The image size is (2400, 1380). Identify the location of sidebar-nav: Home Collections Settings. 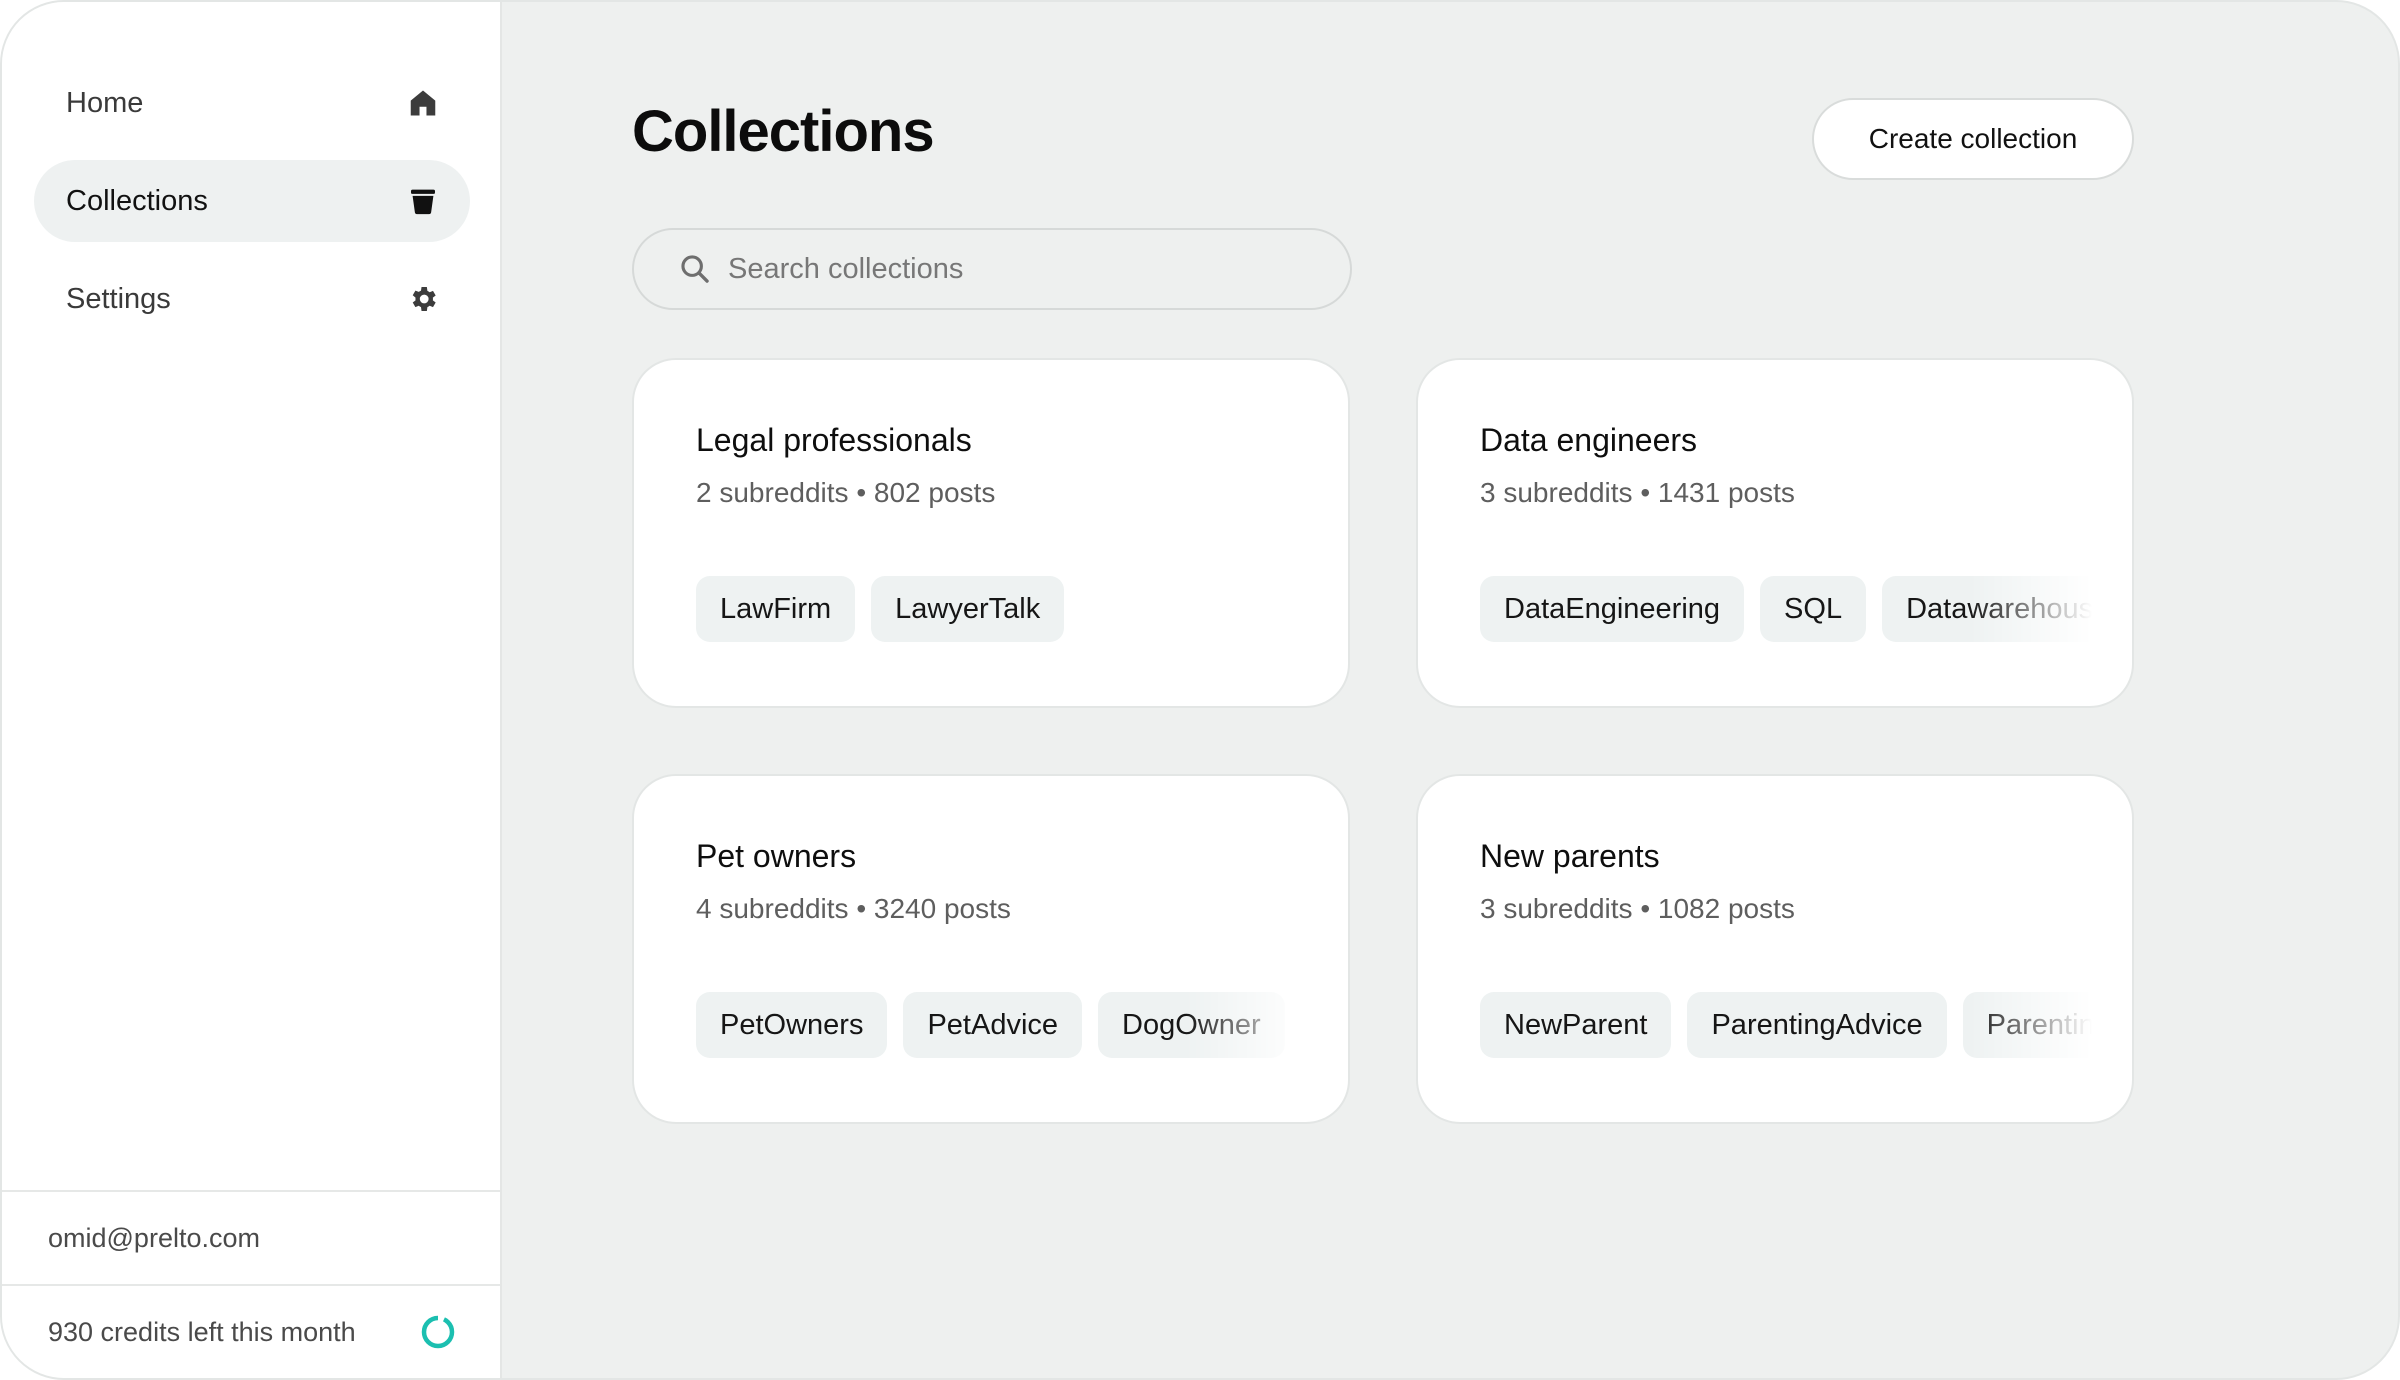
(252, 209).